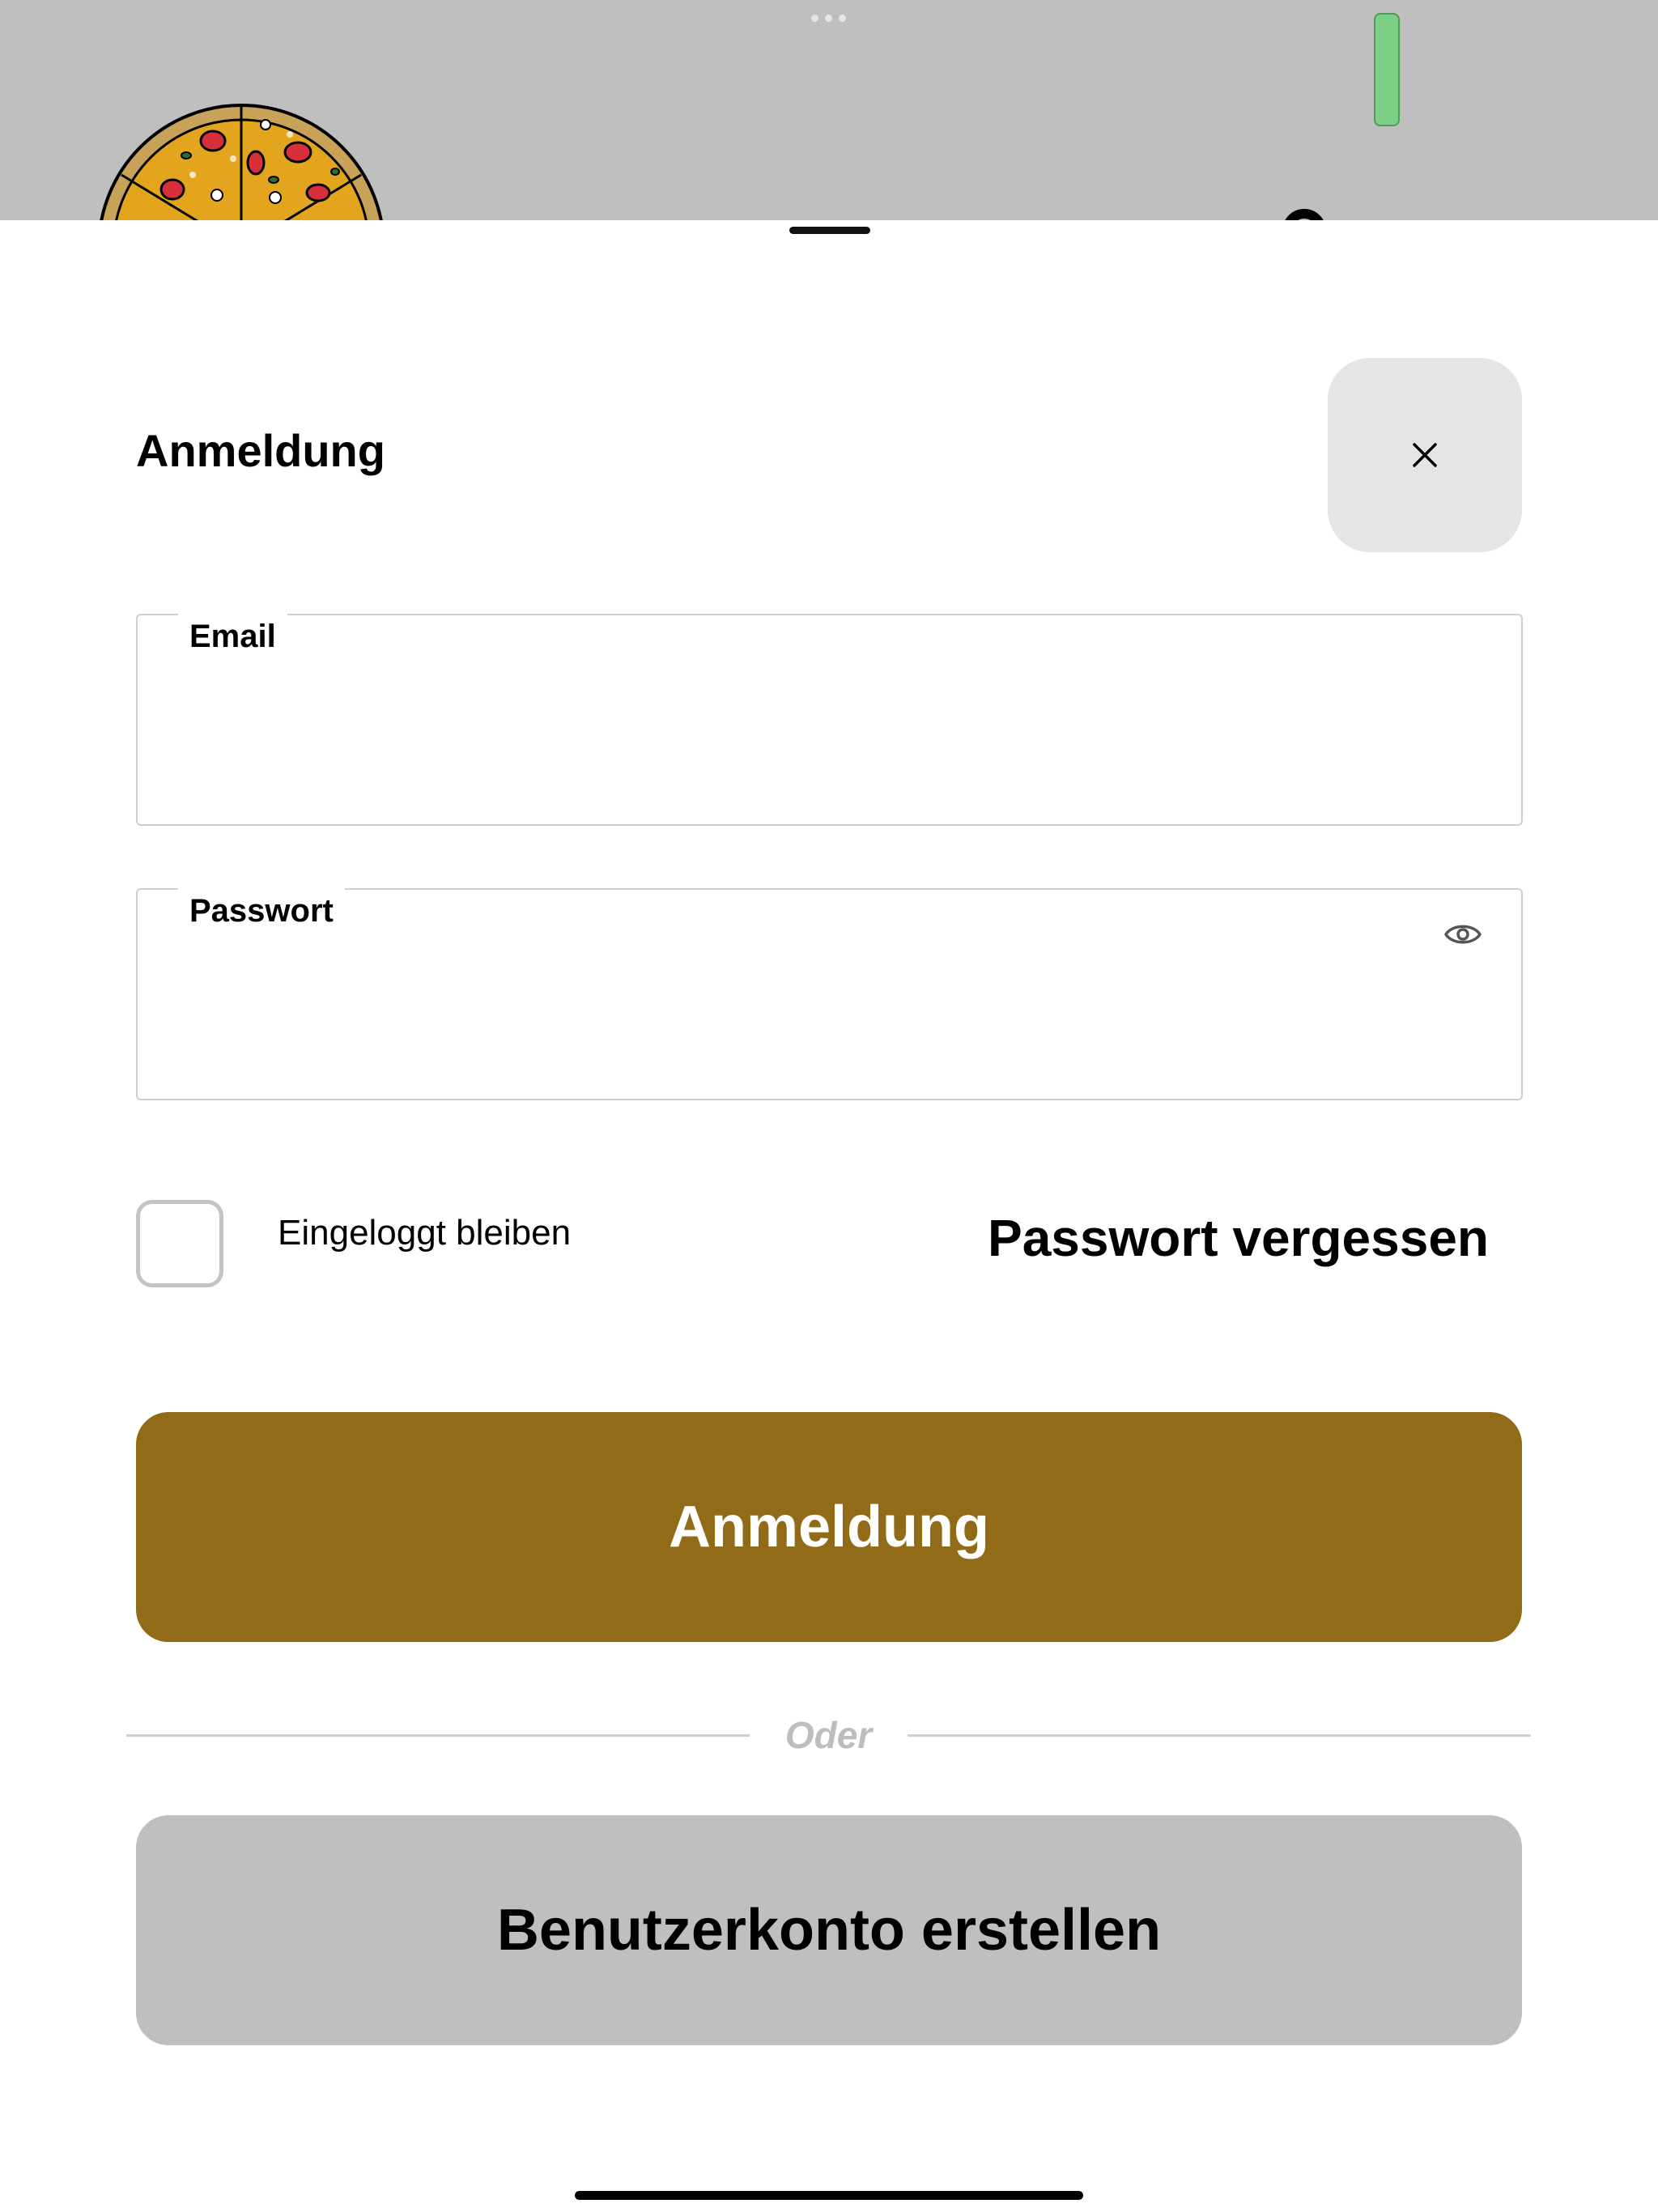 The width and height of the screenshot is (1658, 2212). I want to click on password-input, so click(796, 1011).